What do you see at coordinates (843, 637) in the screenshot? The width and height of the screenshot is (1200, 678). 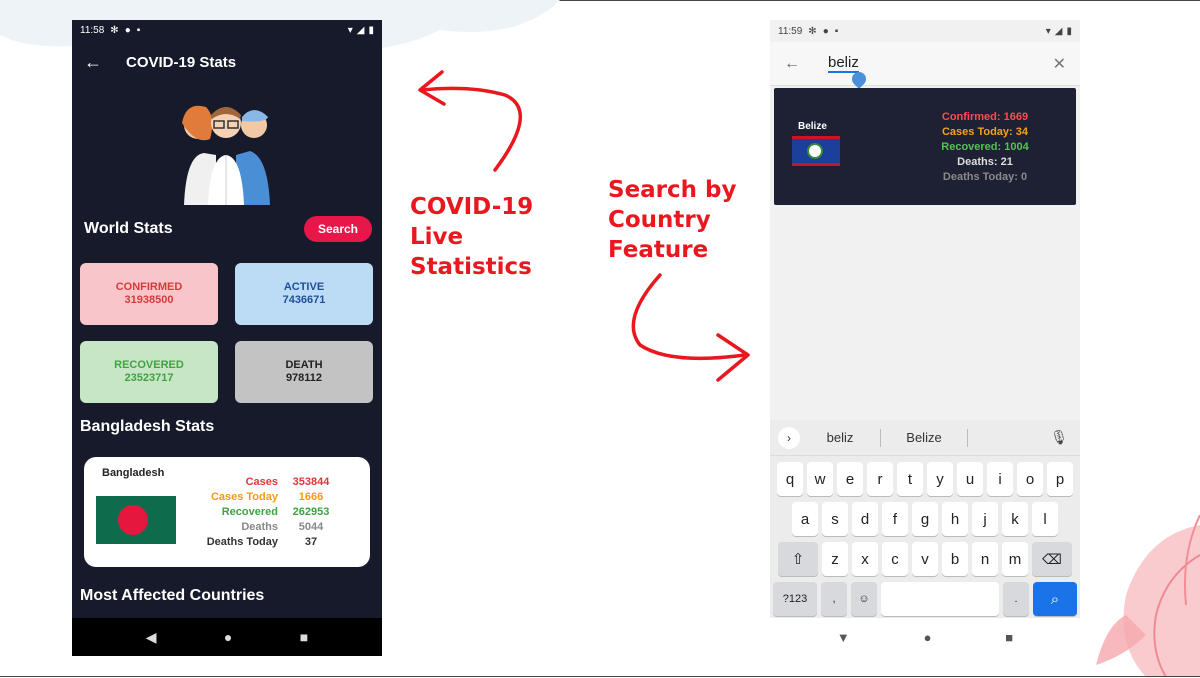 I see `nav-back-icon: ▼` at bounding box center [843, 637].